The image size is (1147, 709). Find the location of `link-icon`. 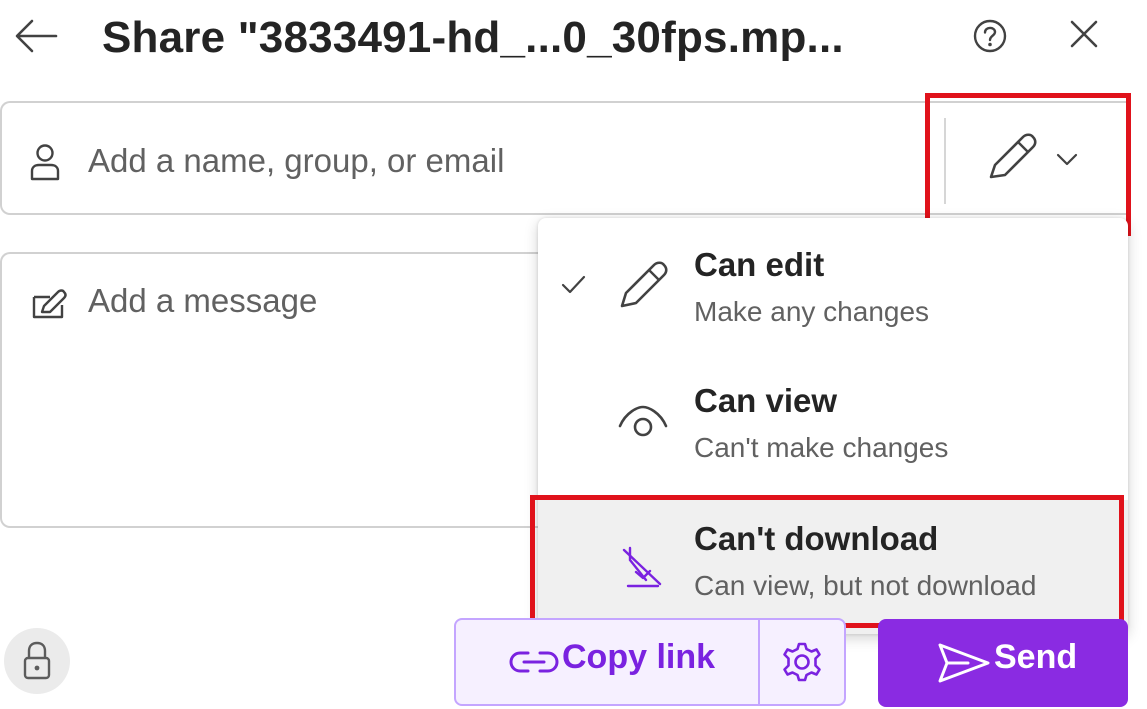

link-icon is located at coordinates (534, 662).